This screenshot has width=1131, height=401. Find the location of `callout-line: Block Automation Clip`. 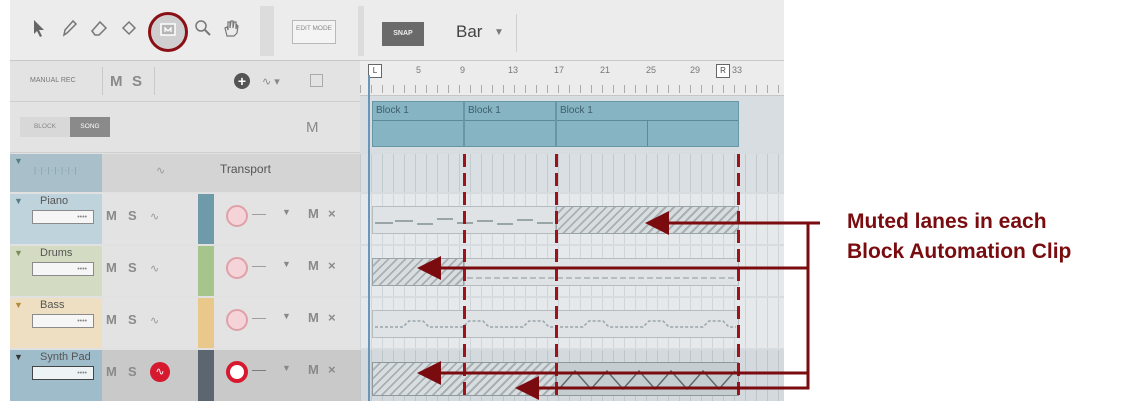

callout-line: Block Automation Clip is located at coordinates (959, 251).